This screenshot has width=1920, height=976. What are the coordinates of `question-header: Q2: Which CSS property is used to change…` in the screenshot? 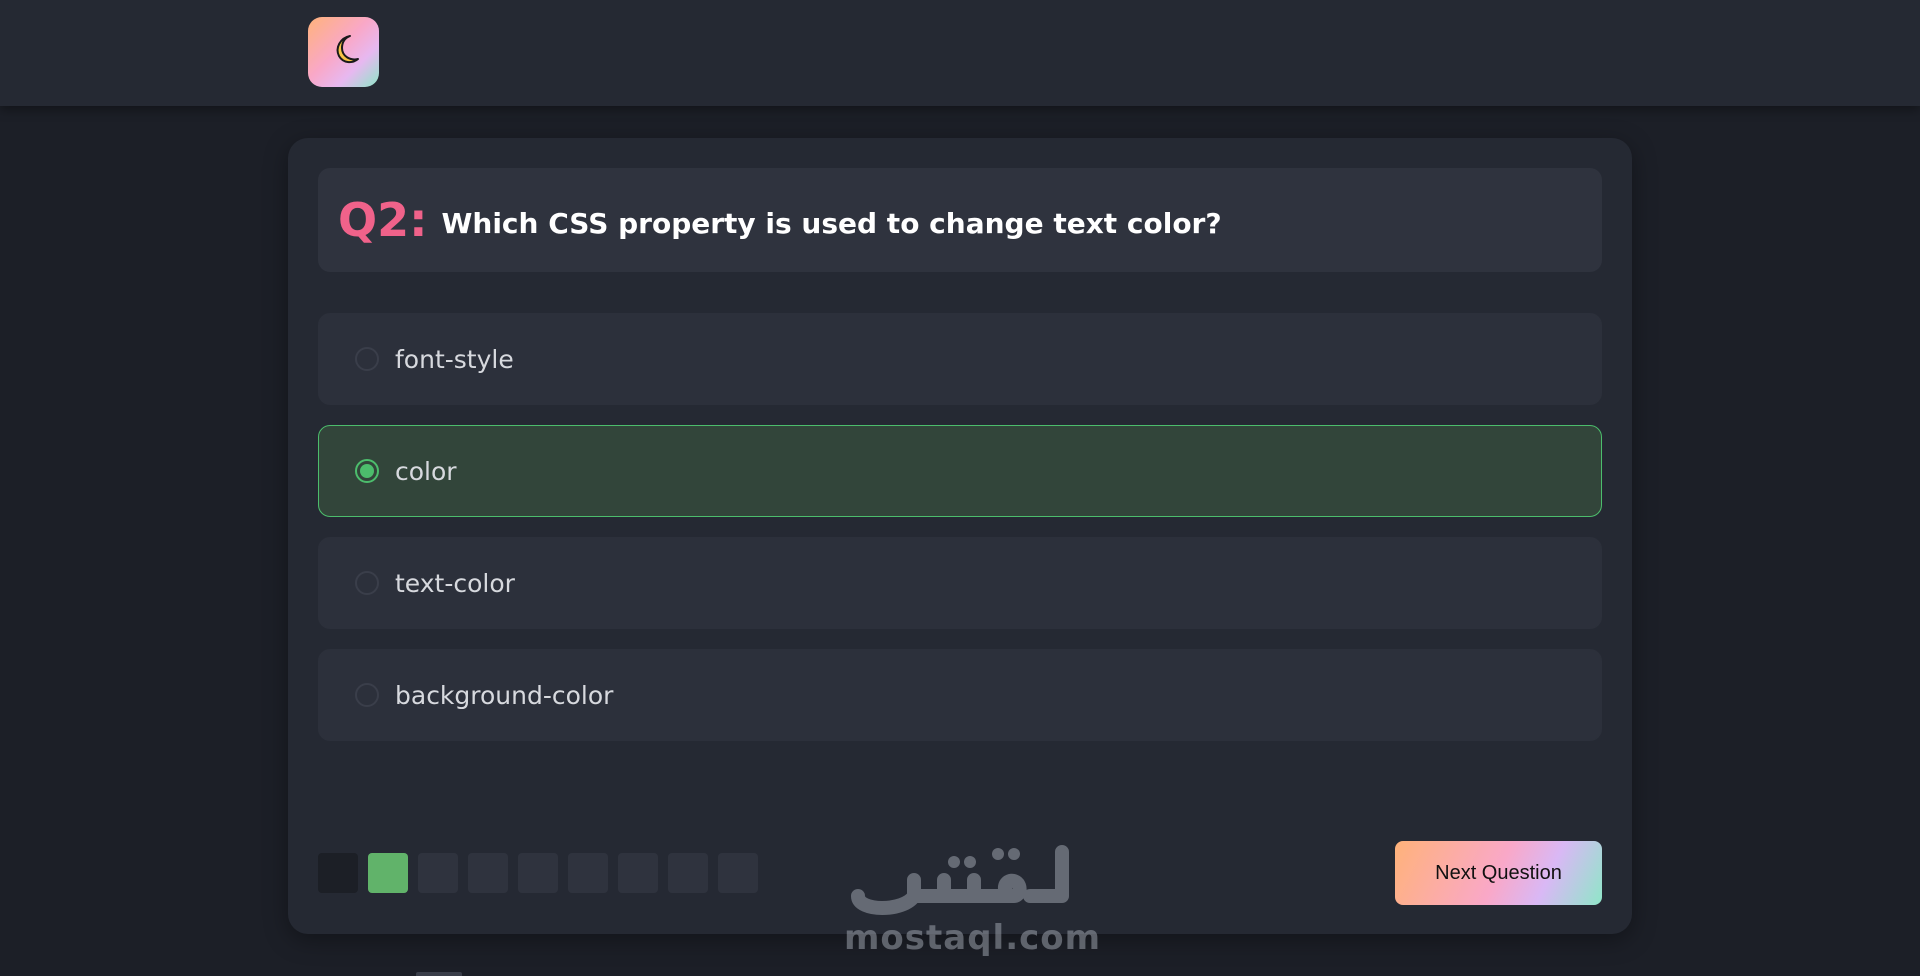 It's located at (960, 220).